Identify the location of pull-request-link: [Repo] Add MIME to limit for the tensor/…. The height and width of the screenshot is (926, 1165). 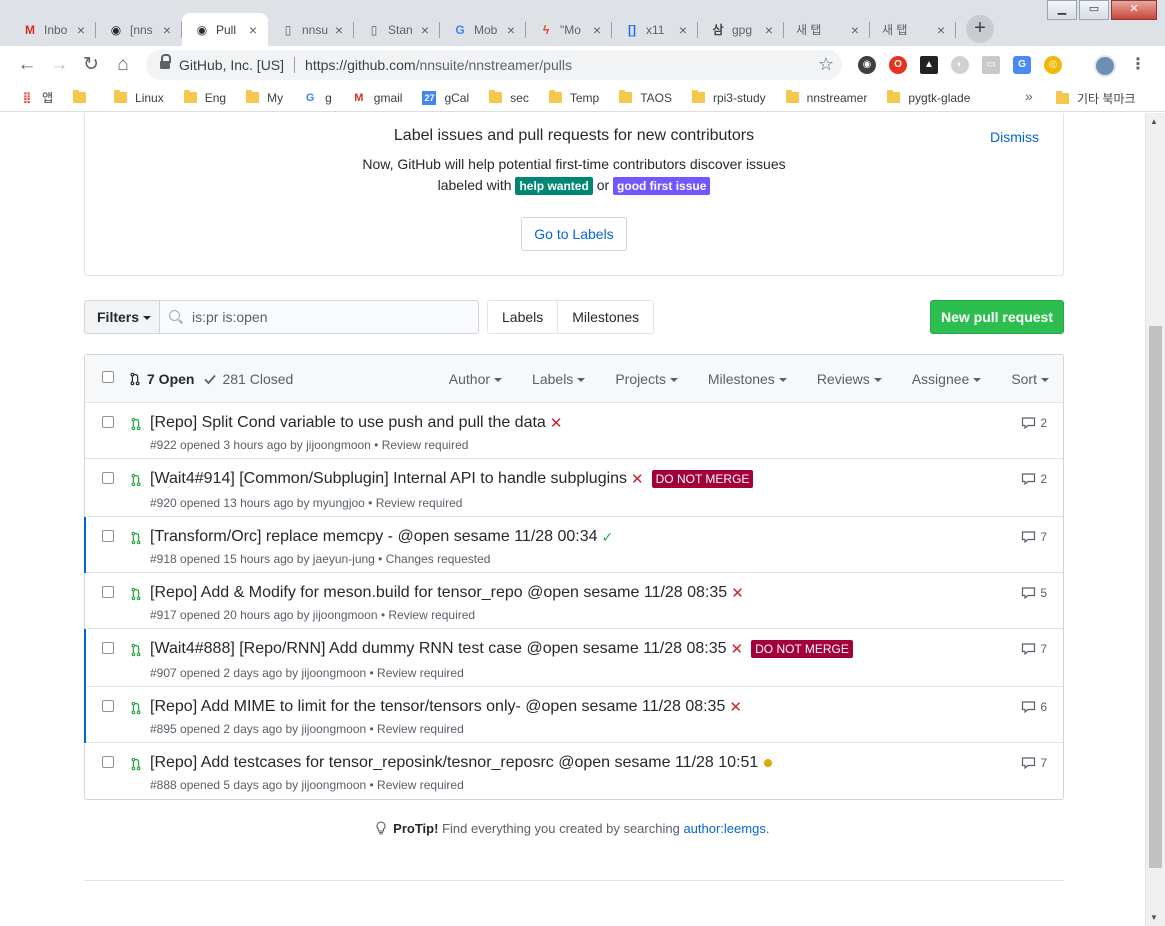
(437, 707).